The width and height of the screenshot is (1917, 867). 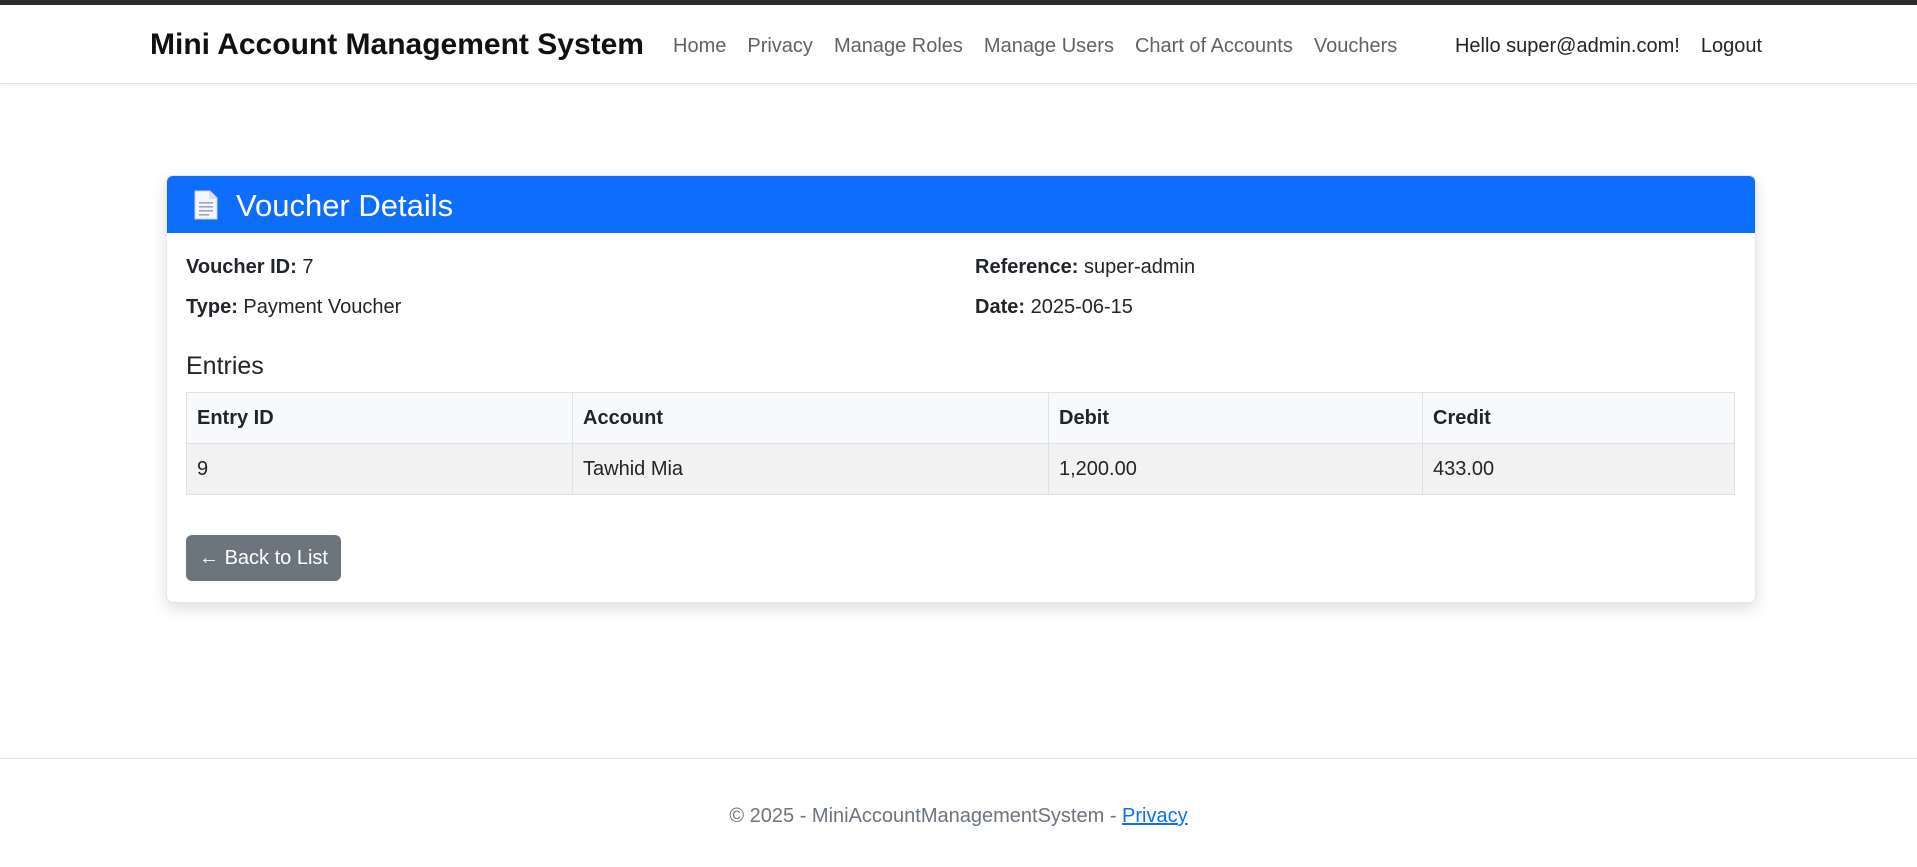 I want to click on reference-label: Reference:, so click(x=1027, y=267).